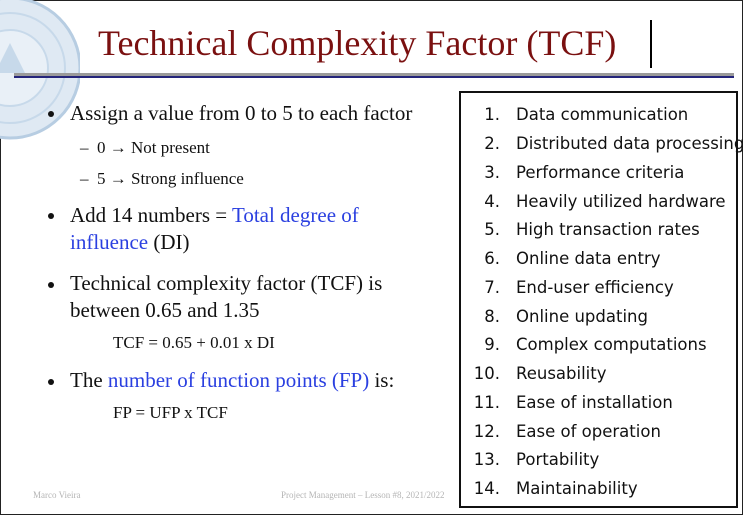  Describe the element at coordinates (169, 242) in the screenshot. I see `bullet-text: (DI)` at that location.